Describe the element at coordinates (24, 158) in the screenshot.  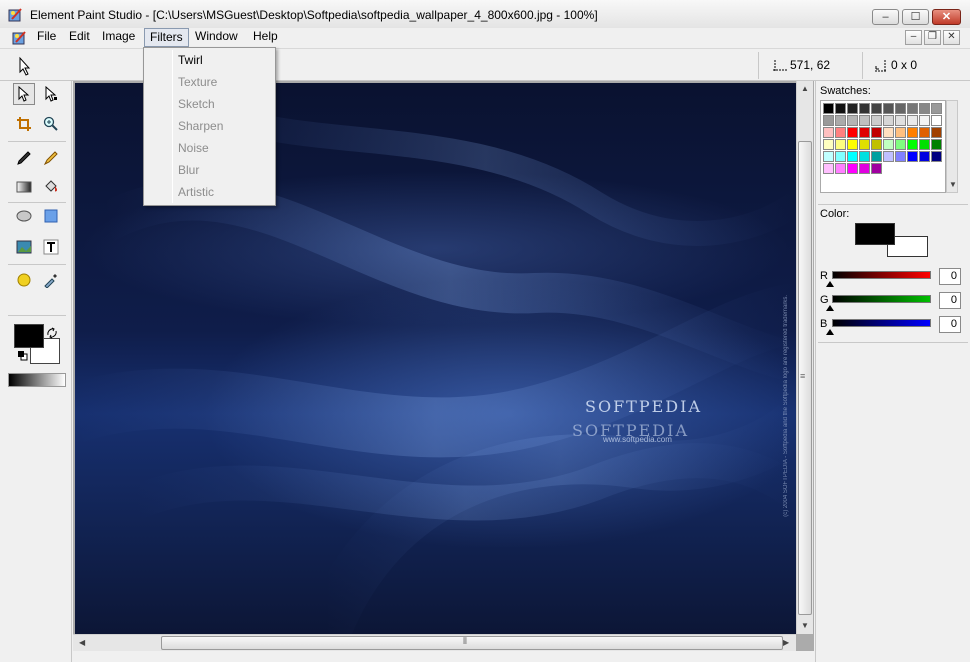
I see `pen-tool` at that location.